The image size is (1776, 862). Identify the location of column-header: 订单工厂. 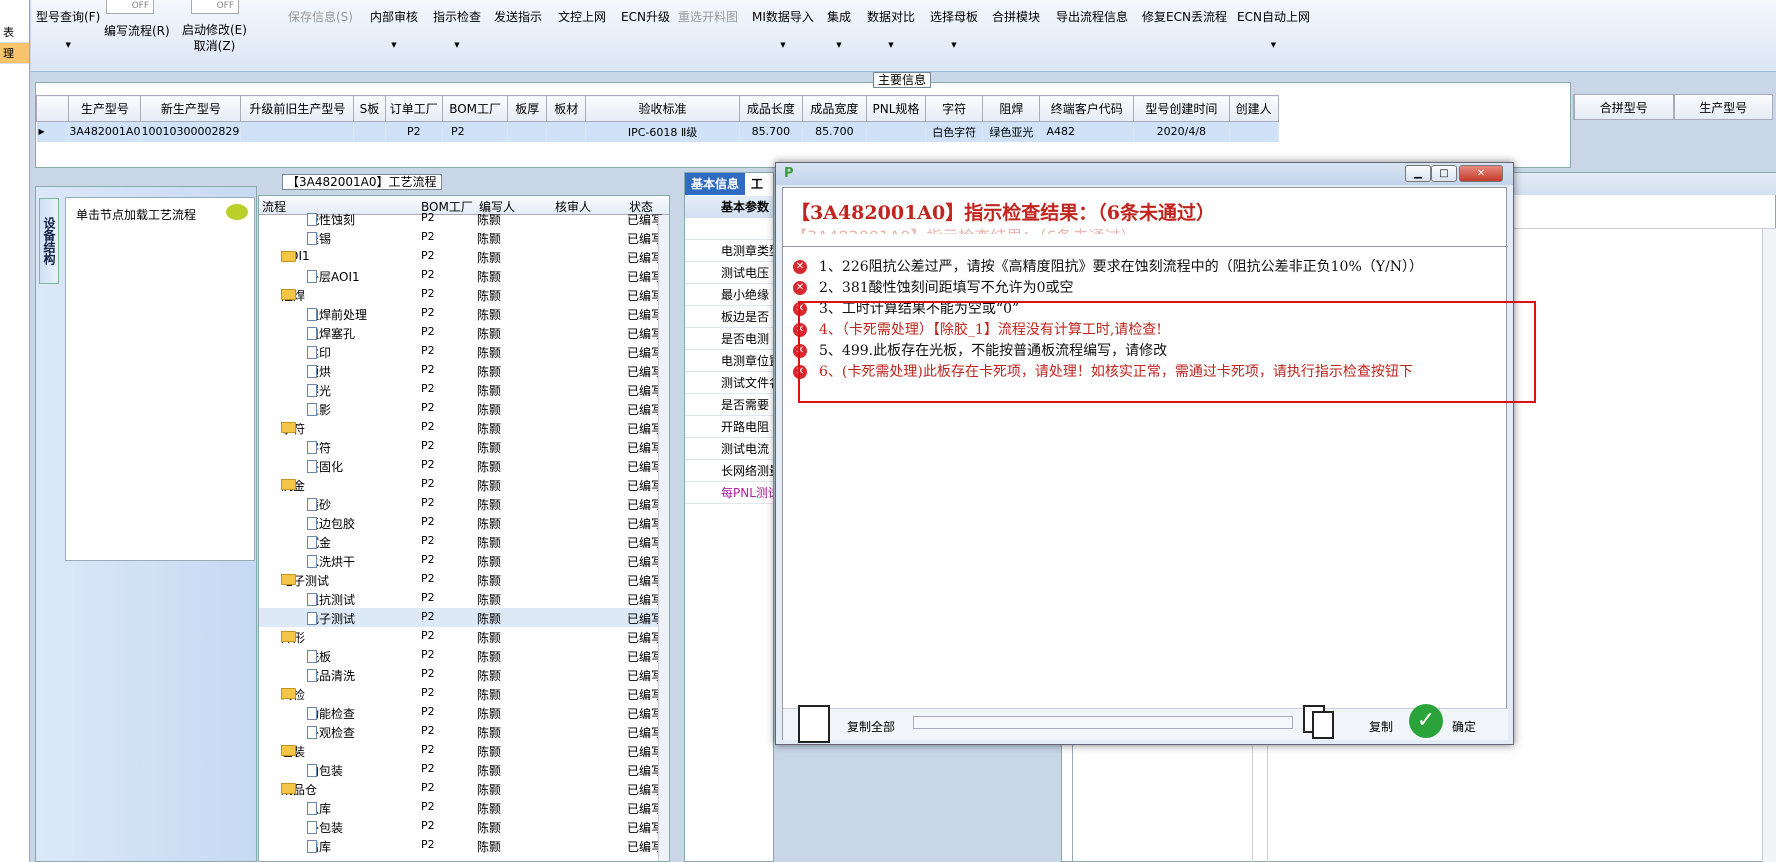
(414, 108).